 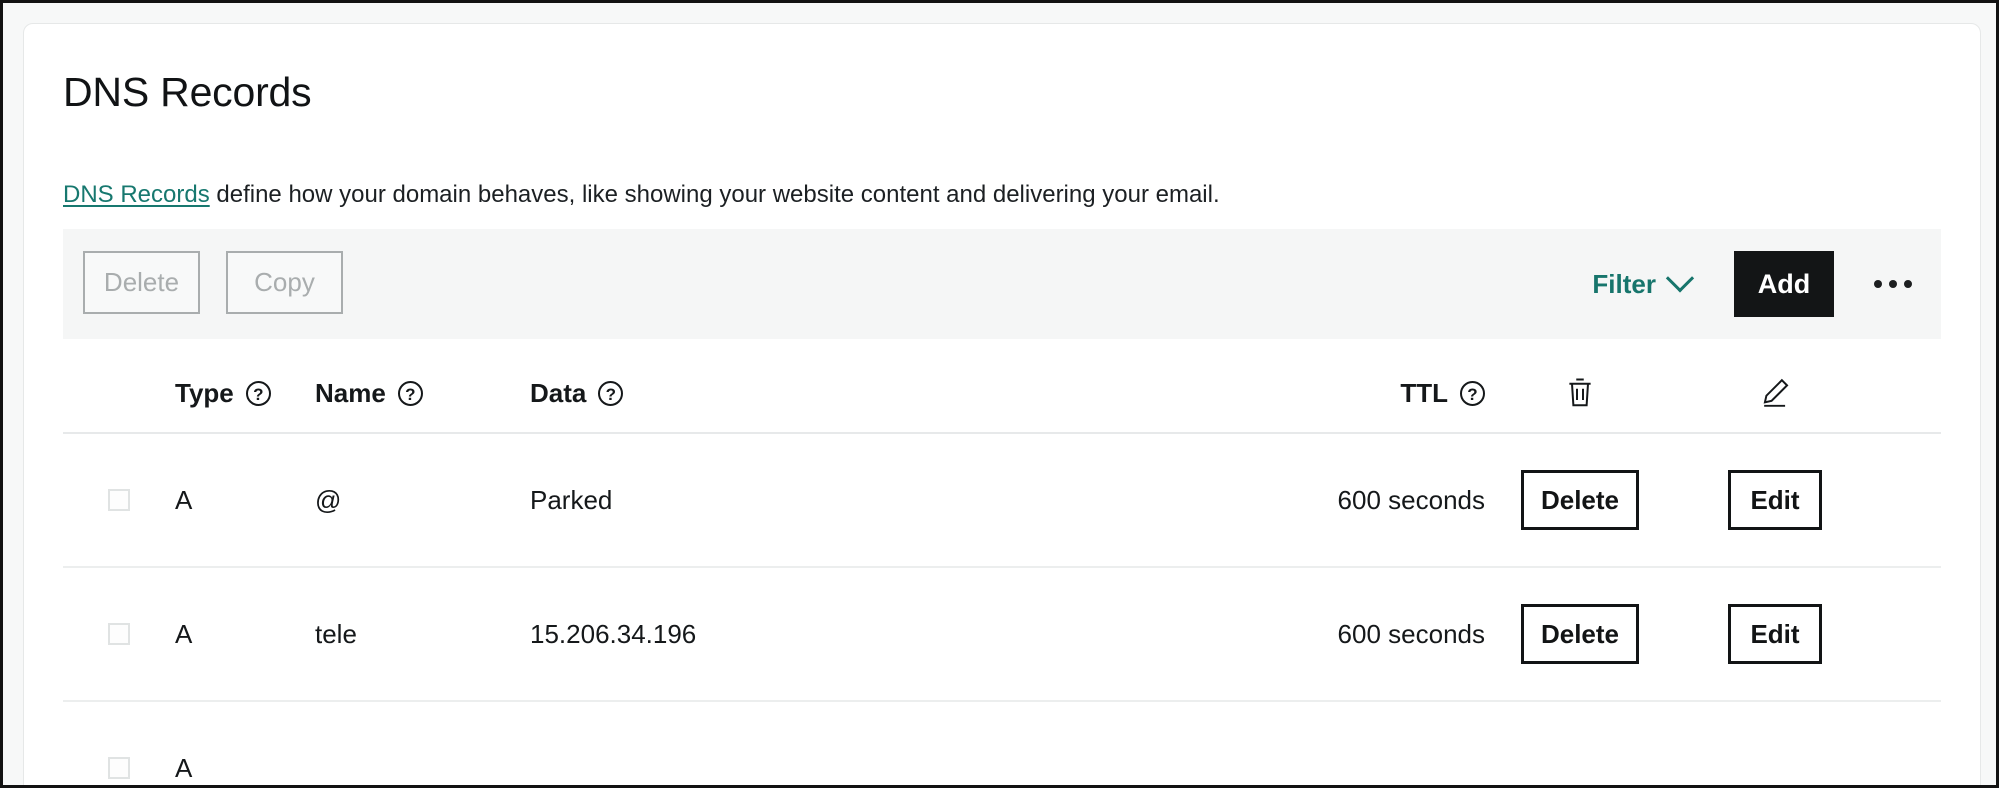 I want to click on column-header-name-label: Name, so click(x=350, y=392).